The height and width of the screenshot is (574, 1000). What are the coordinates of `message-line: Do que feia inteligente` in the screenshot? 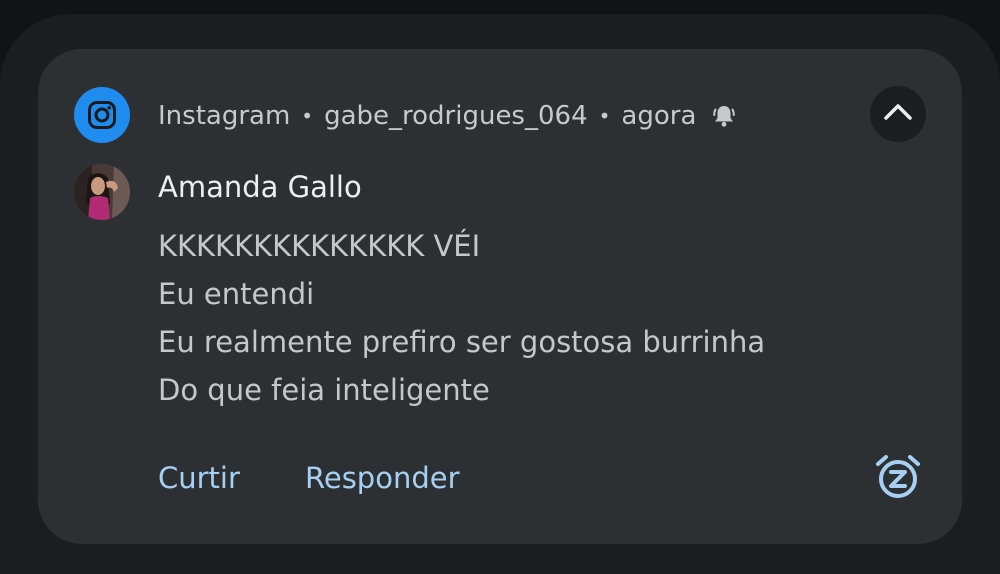 It's located at (324, 390).